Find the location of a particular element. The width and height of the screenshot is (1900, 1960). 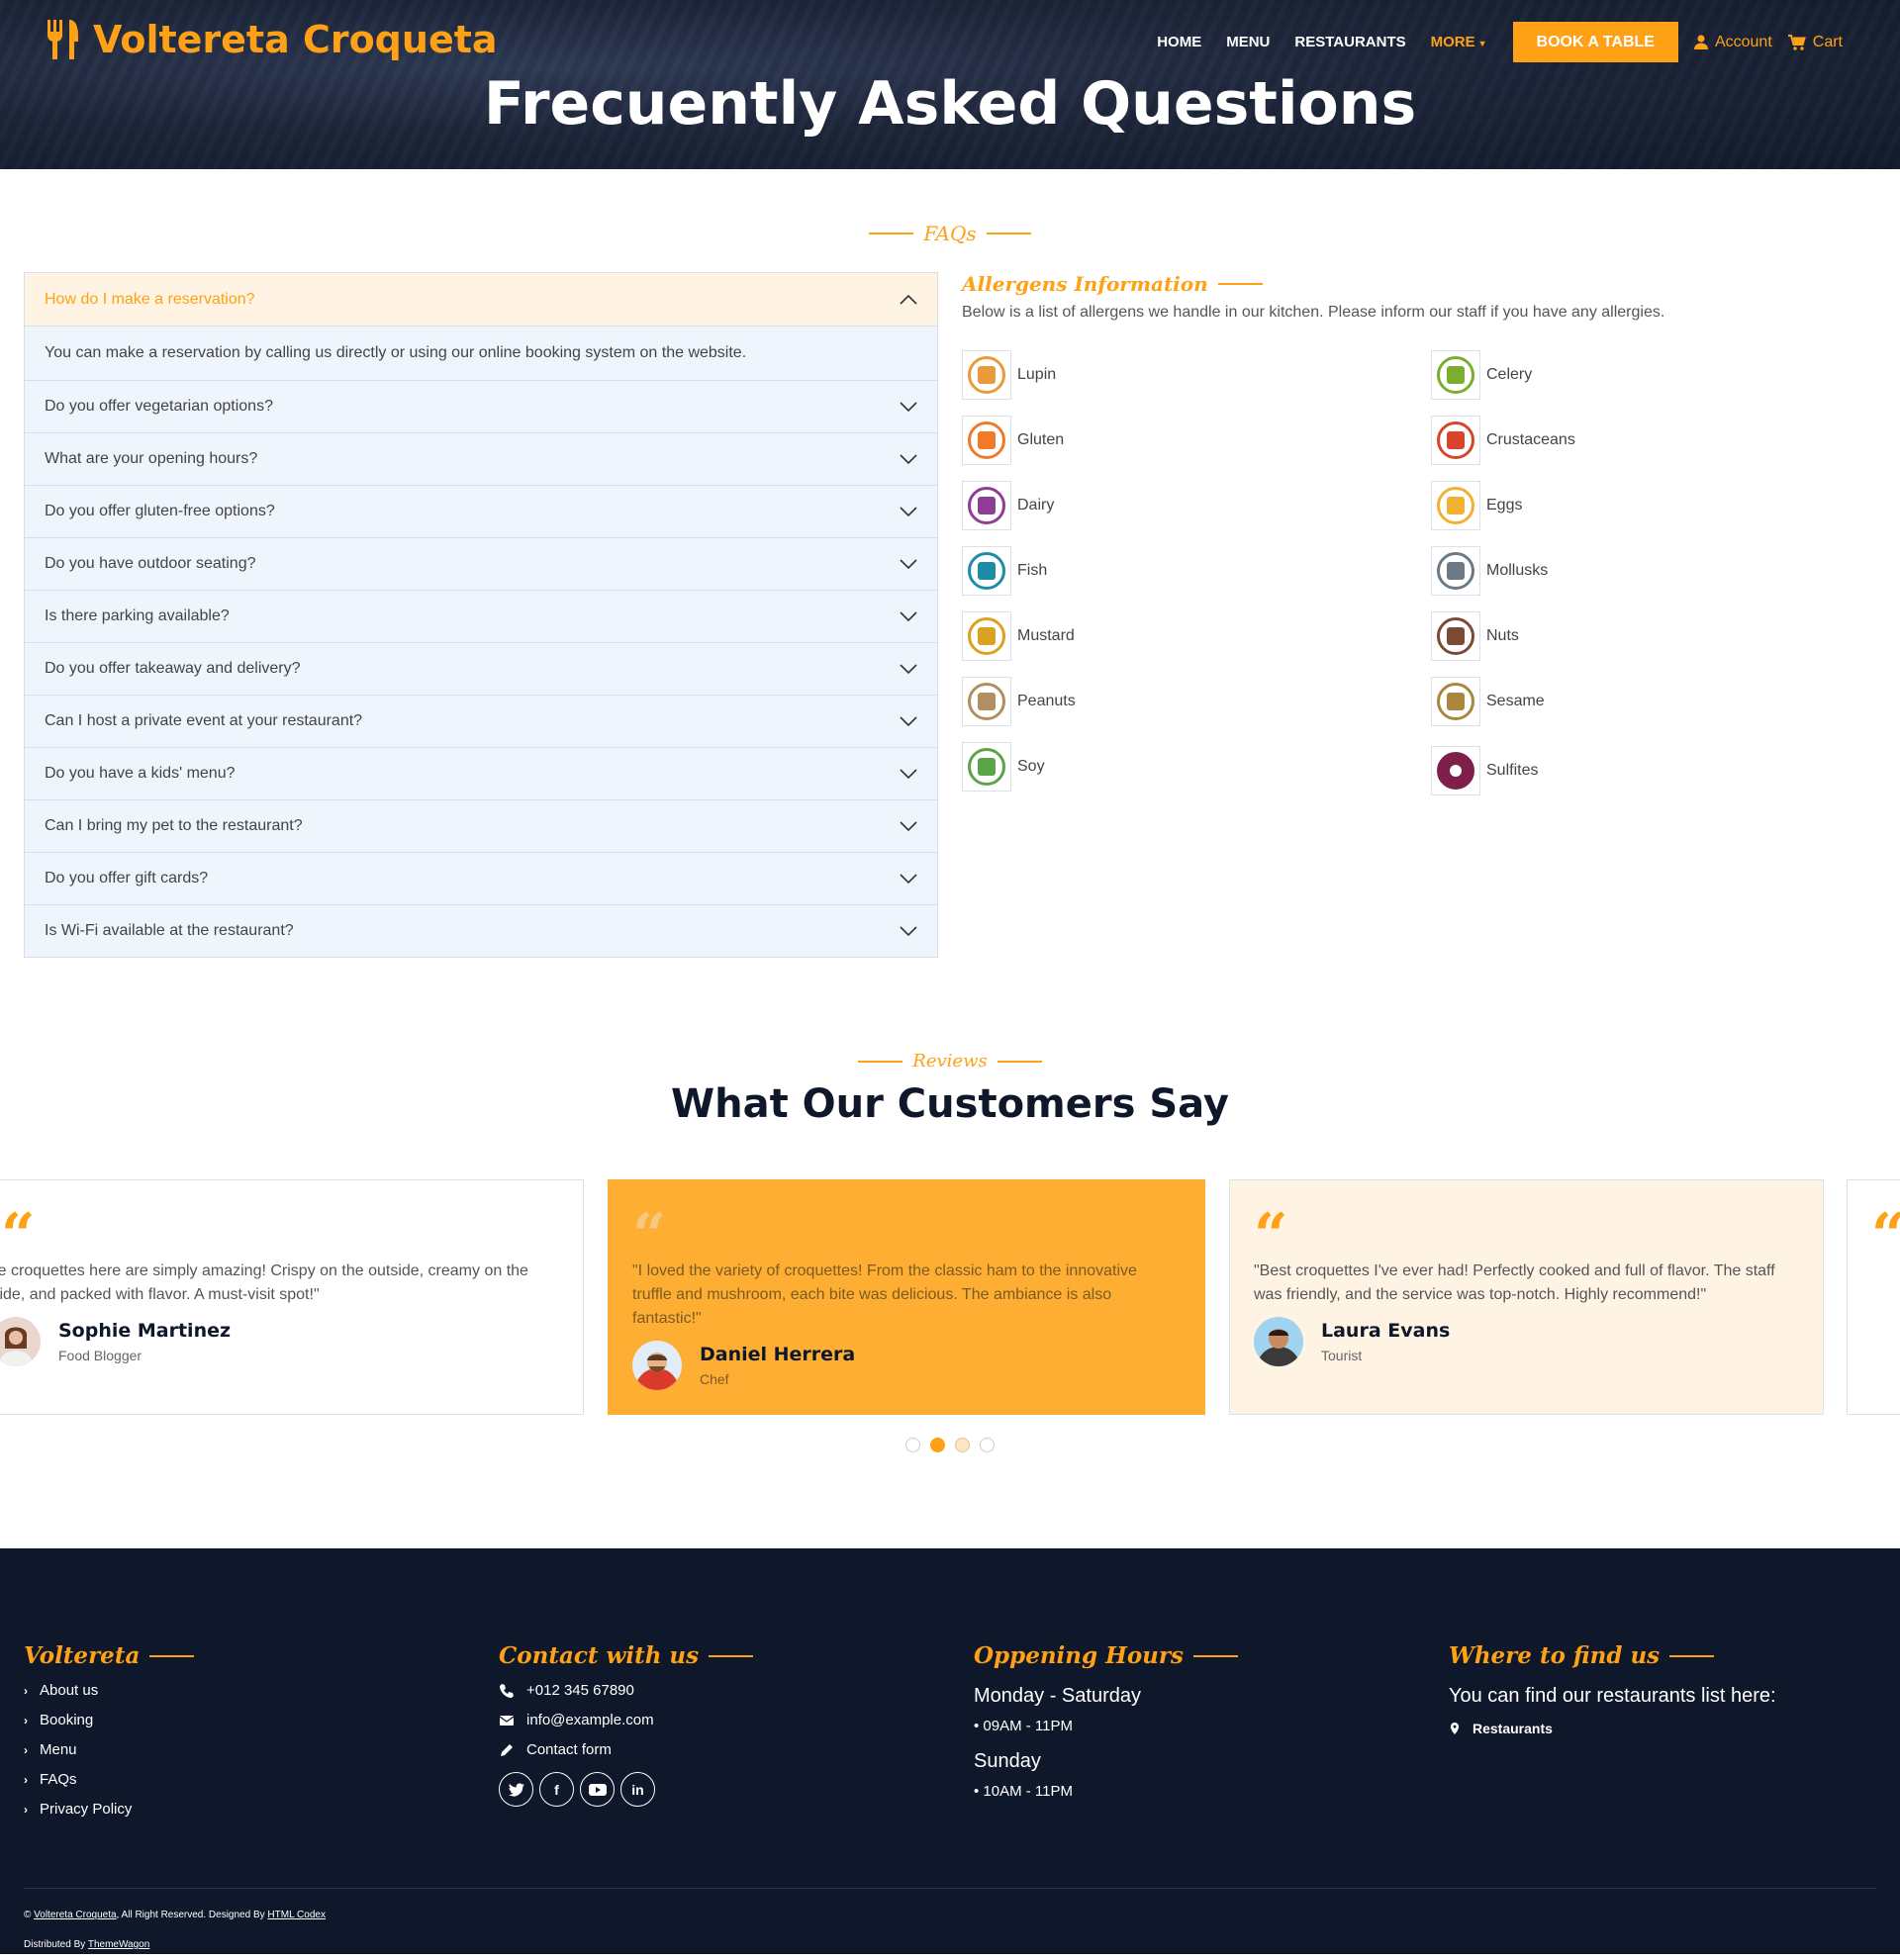

footer-email: info@example.com is located at coordinates (626, 1720).